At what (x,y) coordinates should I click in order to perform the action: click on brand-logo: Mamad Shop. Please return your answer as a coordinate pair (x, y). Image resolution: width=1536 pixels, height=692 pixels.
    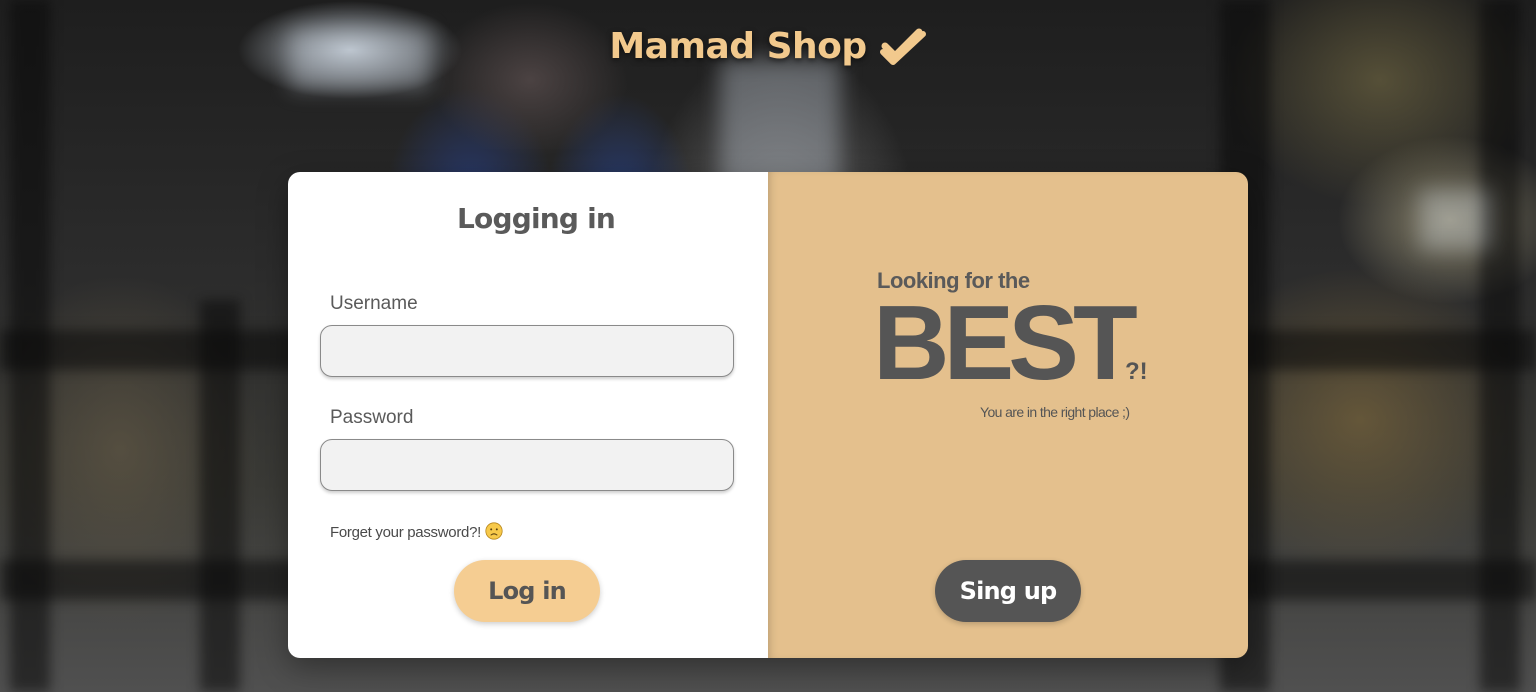
    Looking at the image, I should click on (768, 46).